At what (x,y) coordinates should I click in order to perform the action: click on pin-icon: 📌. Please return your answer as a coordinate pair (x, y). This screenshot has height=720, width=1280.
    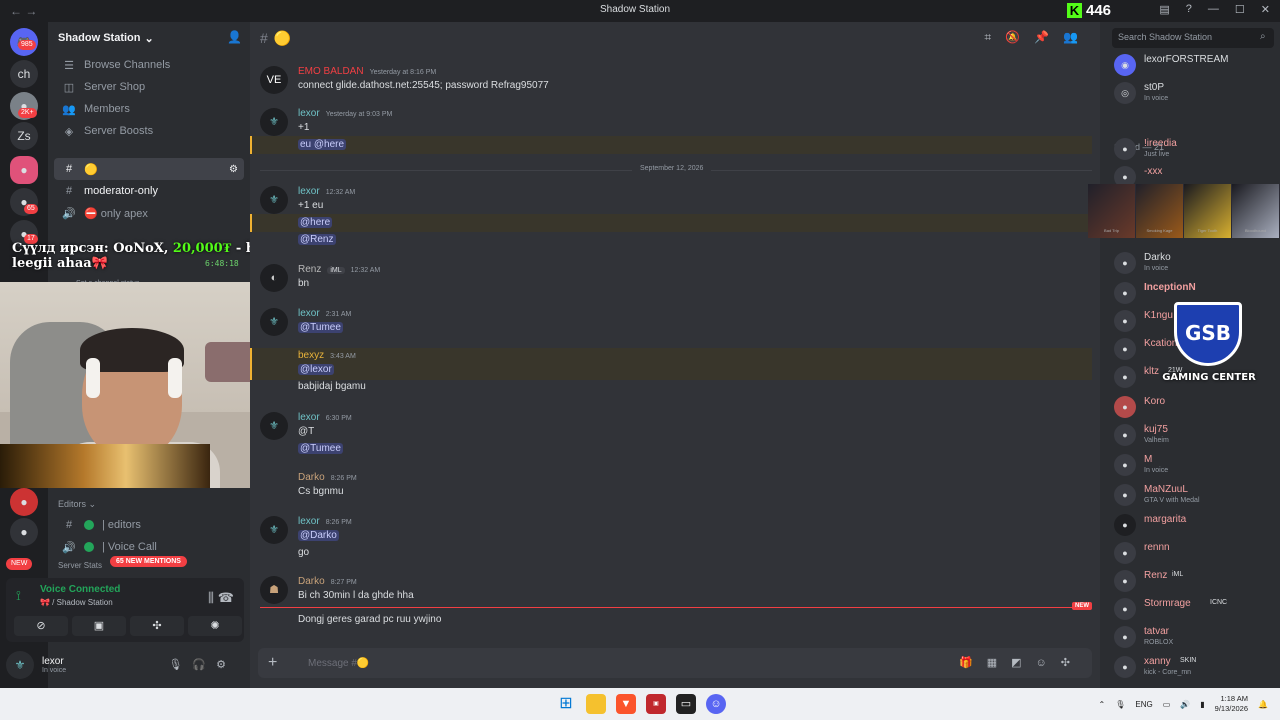
    Looking at the image, I should click on (1048, 37).